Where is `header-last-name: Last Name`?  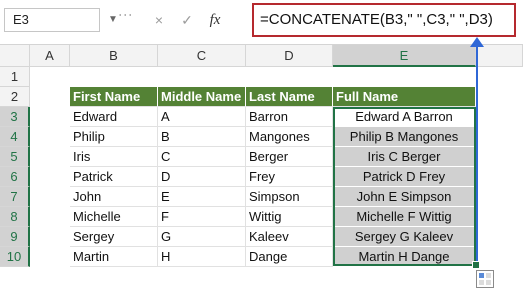 header-last-name: Last Name is located at coordinates (289, 97).